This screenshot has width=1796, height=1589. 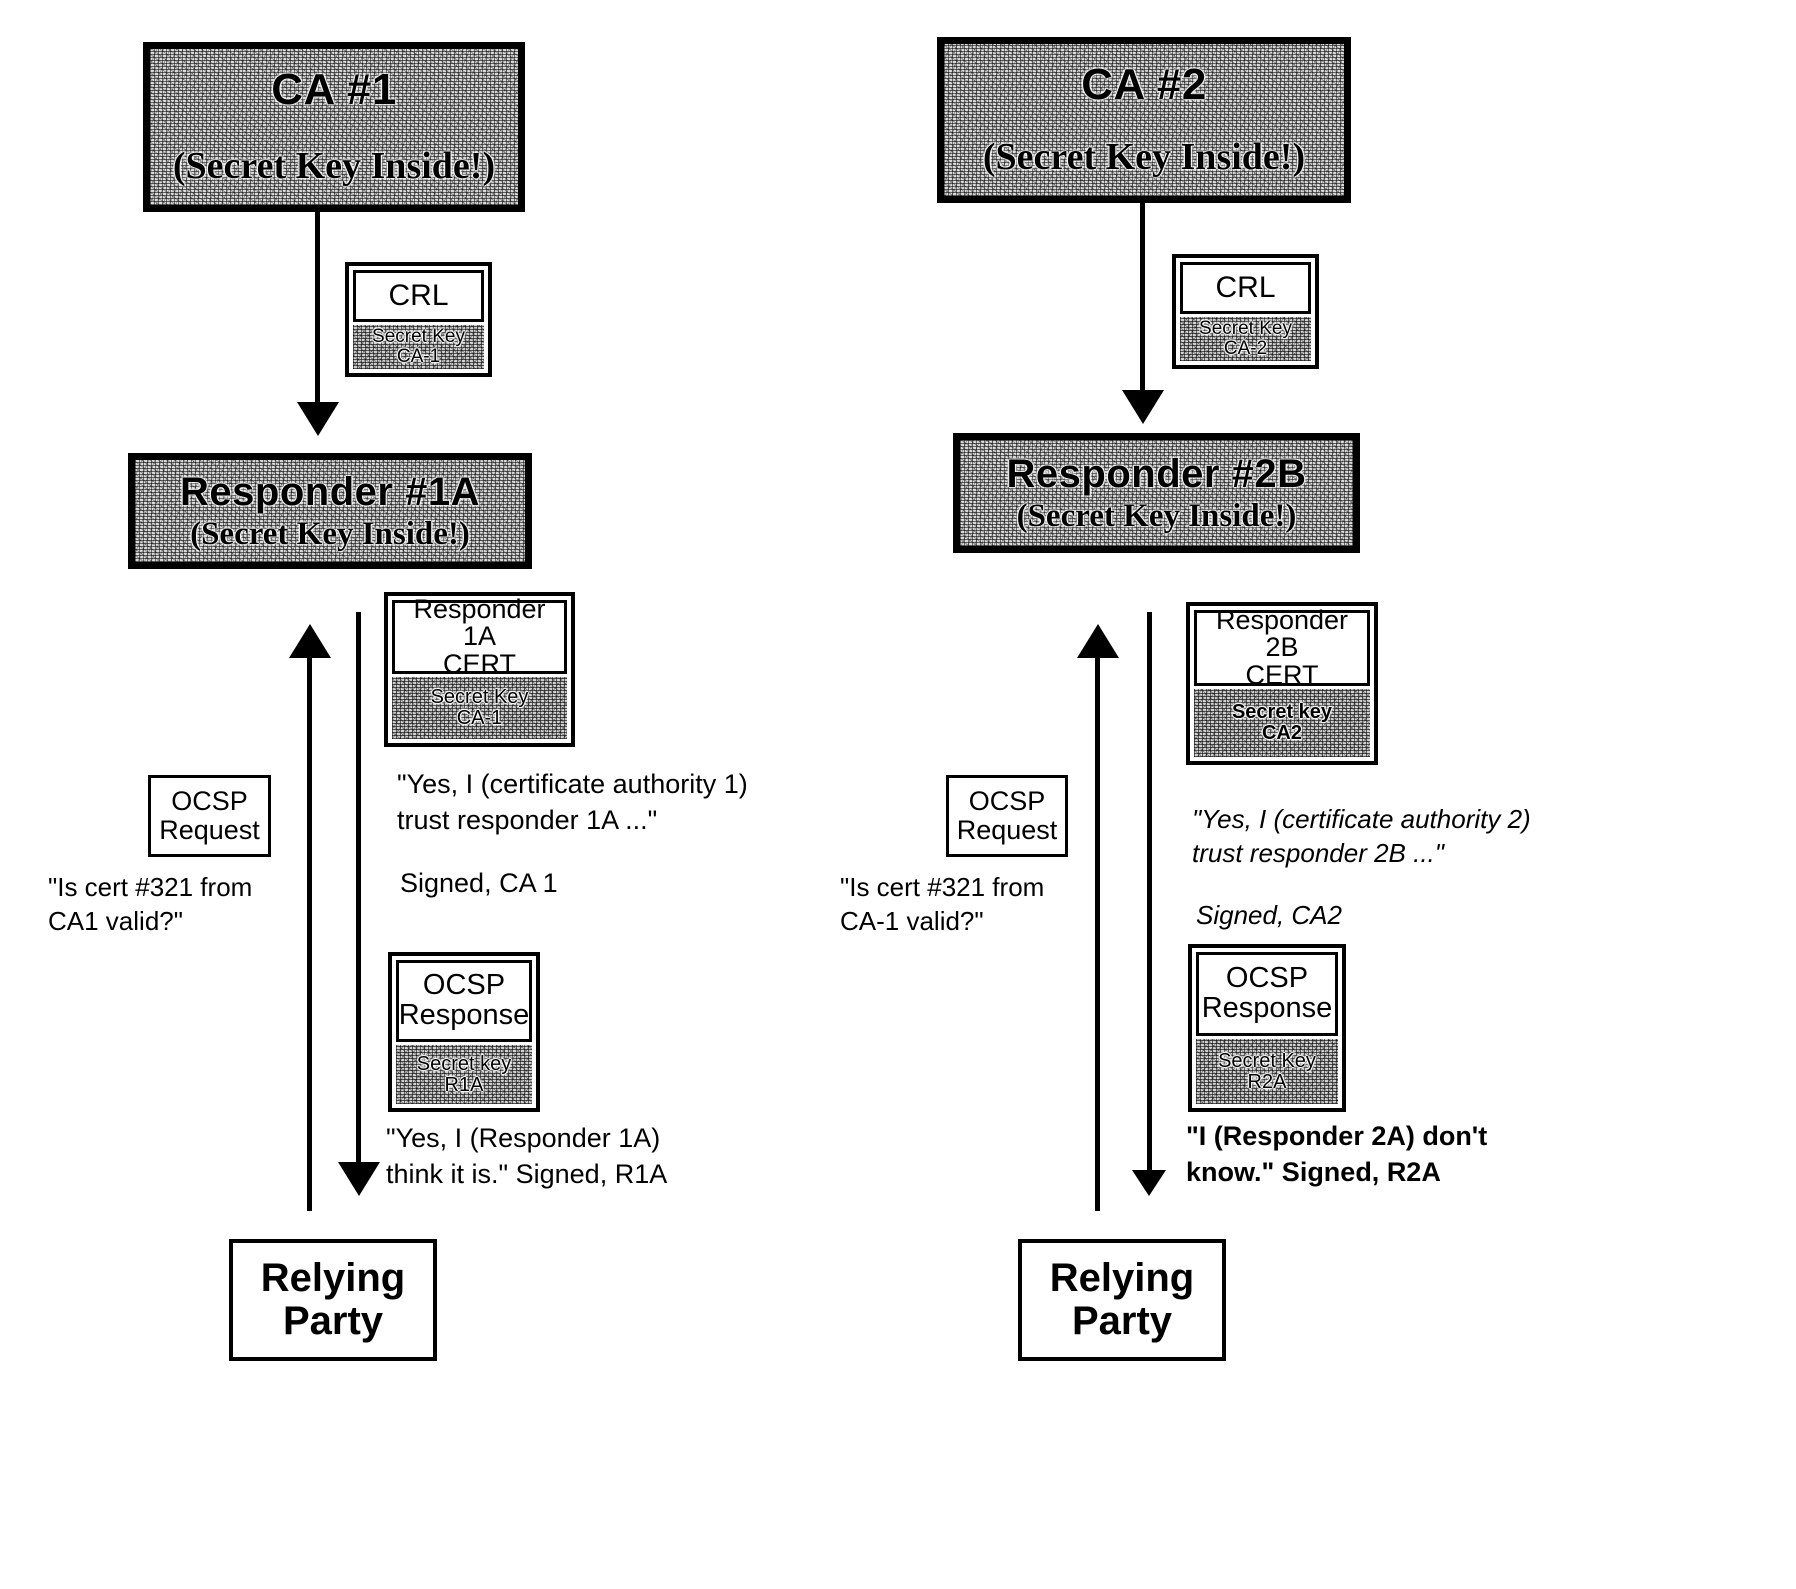 I want to click on ca1-title: CA #1, so click(x=334, y=89).